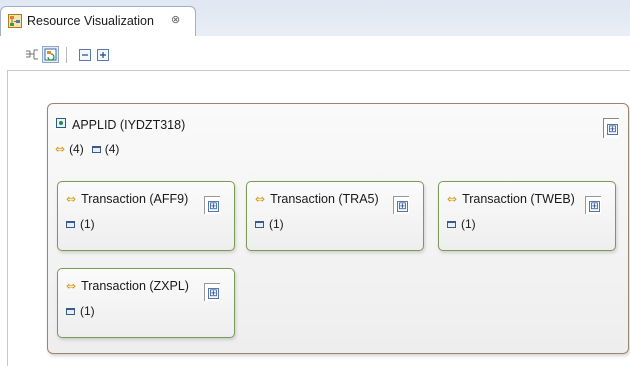 The width and height of the screenshot is (630, 366). What do you see at coordinates (315, 53) in the screenshot?
I see `view-toolbar` at bounding box center [315, 53].